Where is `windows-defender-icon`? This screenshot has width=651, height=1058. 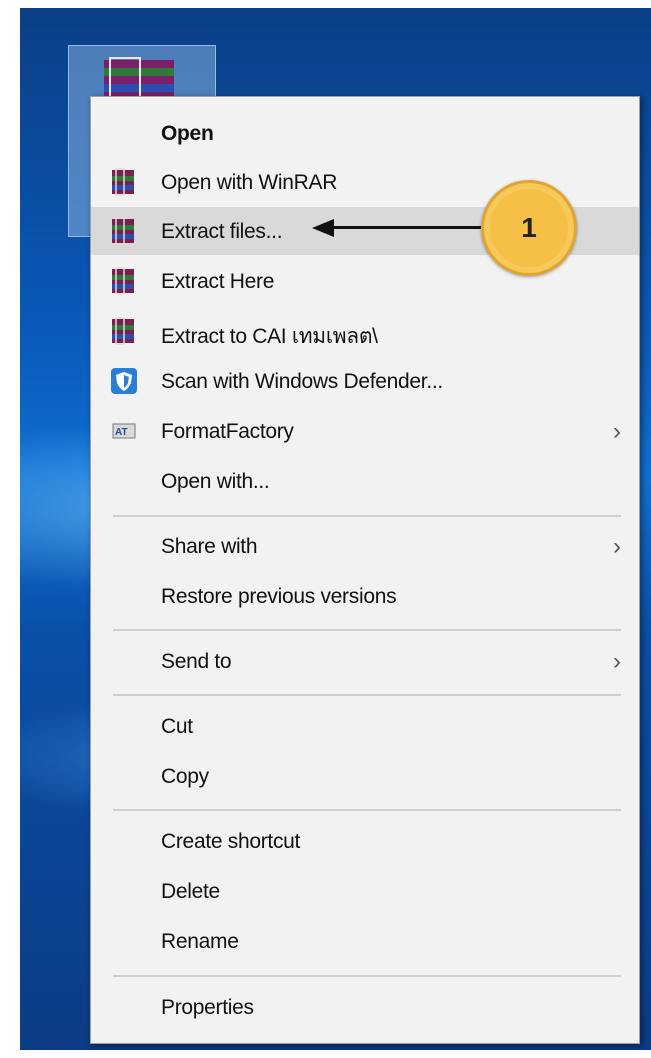 windows-defender-icon is located at coordinates (124, 381).